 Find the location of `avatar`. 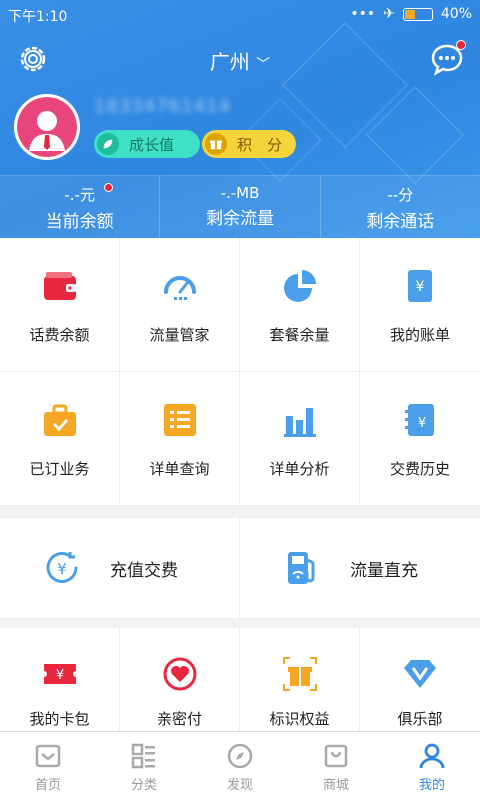

avatar is located at coordinates (47, 127).